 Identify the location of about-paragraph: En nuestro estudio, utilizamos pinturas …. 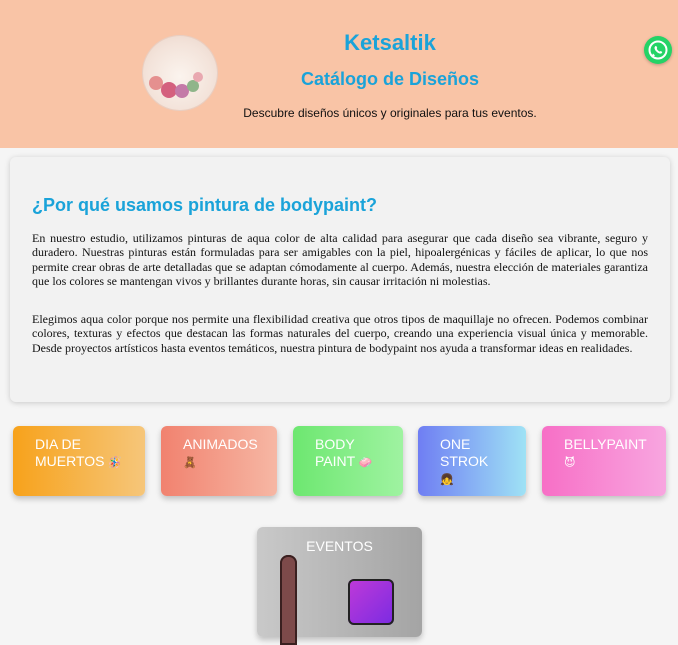
(340, 260).